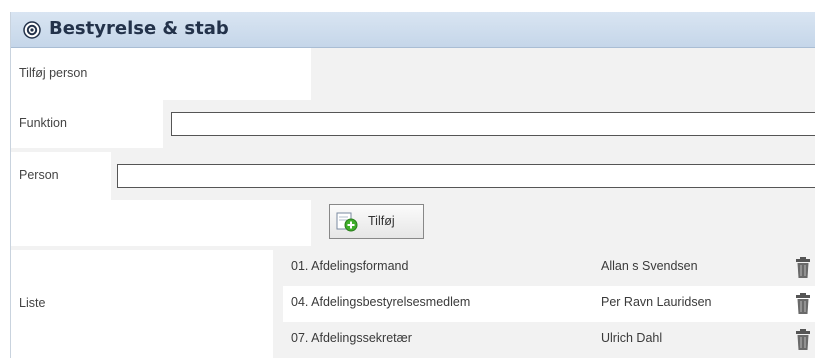 This screenshot has width=815, height=358. I want to click on add-button: Tilføj, so click(376, 221).